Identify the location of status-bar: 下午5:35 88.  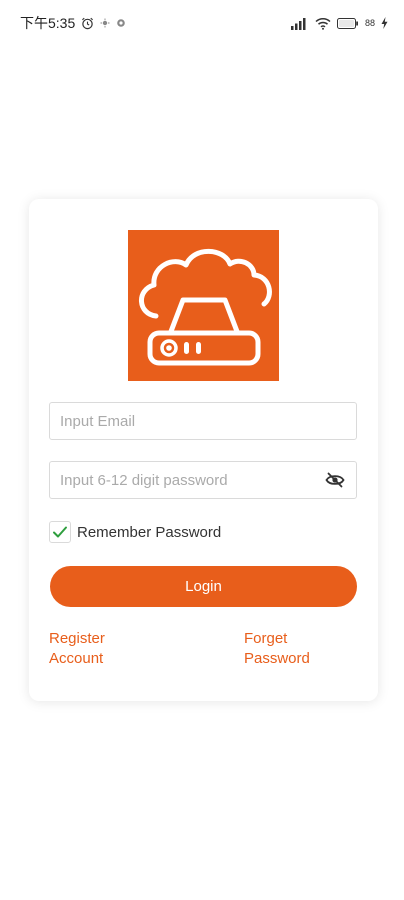
(202, 23).